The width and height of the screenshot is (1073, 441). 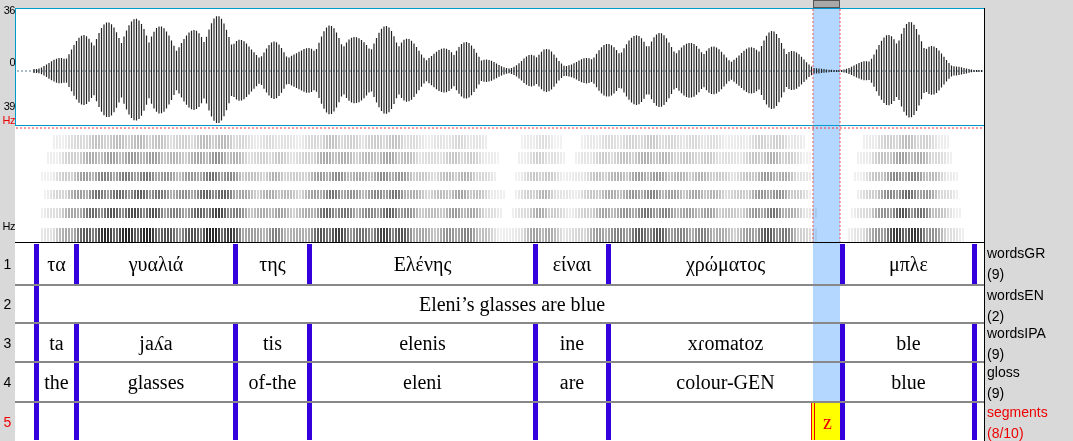 I want to click on interval-label: είναι, so click(x=572, y=264).